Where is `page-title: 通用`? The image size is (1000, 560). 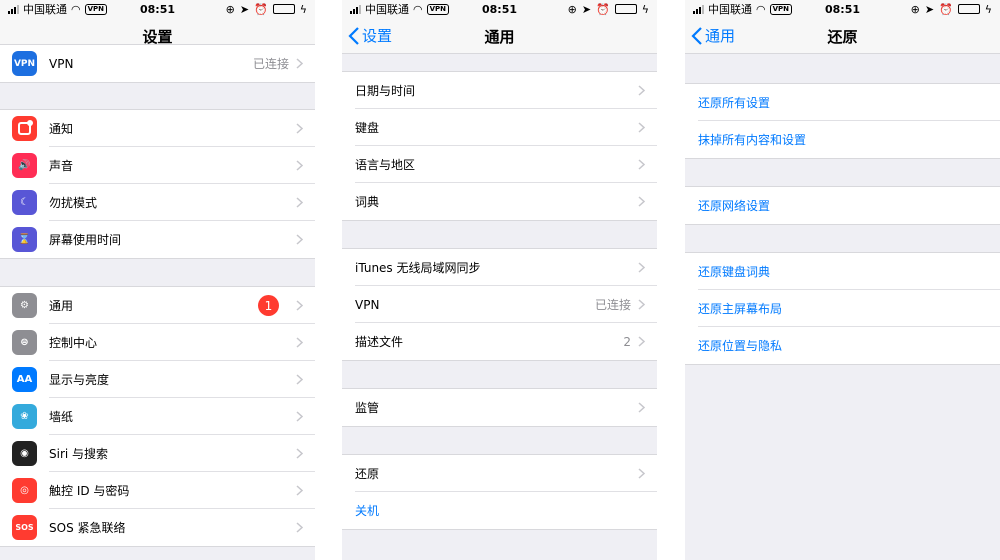
page-title: 通用 is located at coordinates (499, 37).